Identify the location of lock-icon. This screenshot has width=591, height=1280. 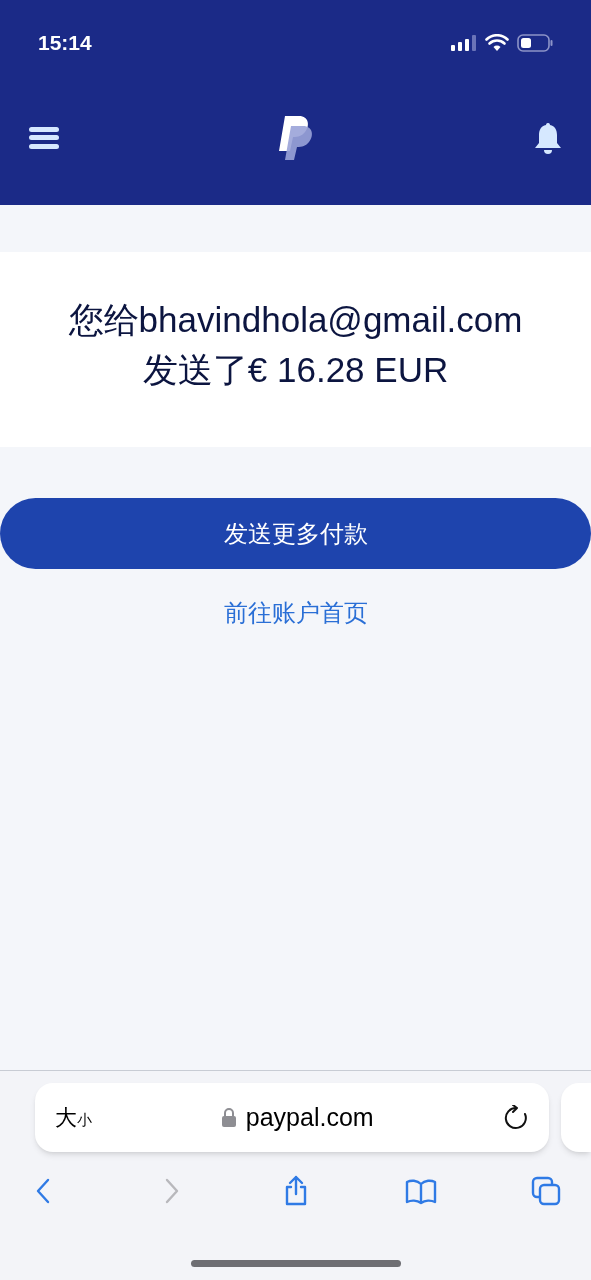
(228, 1117).